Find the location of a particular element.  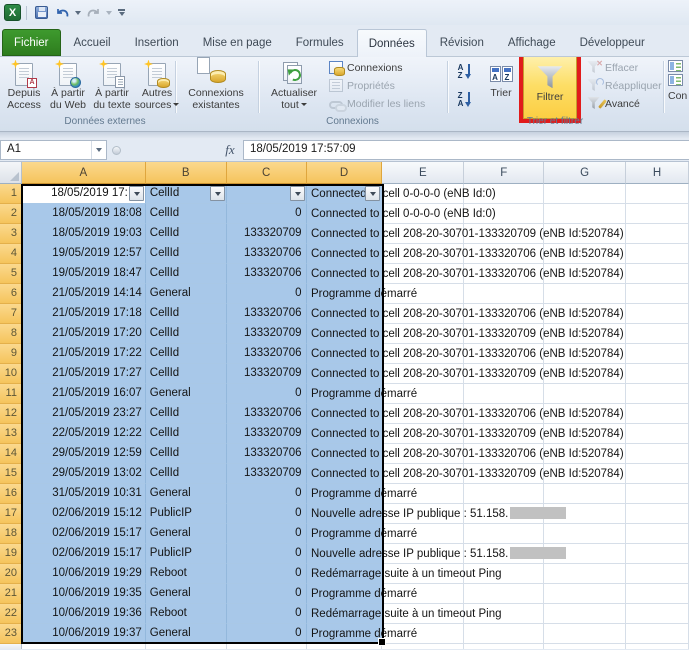

cell-A7: 21/05/2019 17:18 is located at coordinates (83, 314).